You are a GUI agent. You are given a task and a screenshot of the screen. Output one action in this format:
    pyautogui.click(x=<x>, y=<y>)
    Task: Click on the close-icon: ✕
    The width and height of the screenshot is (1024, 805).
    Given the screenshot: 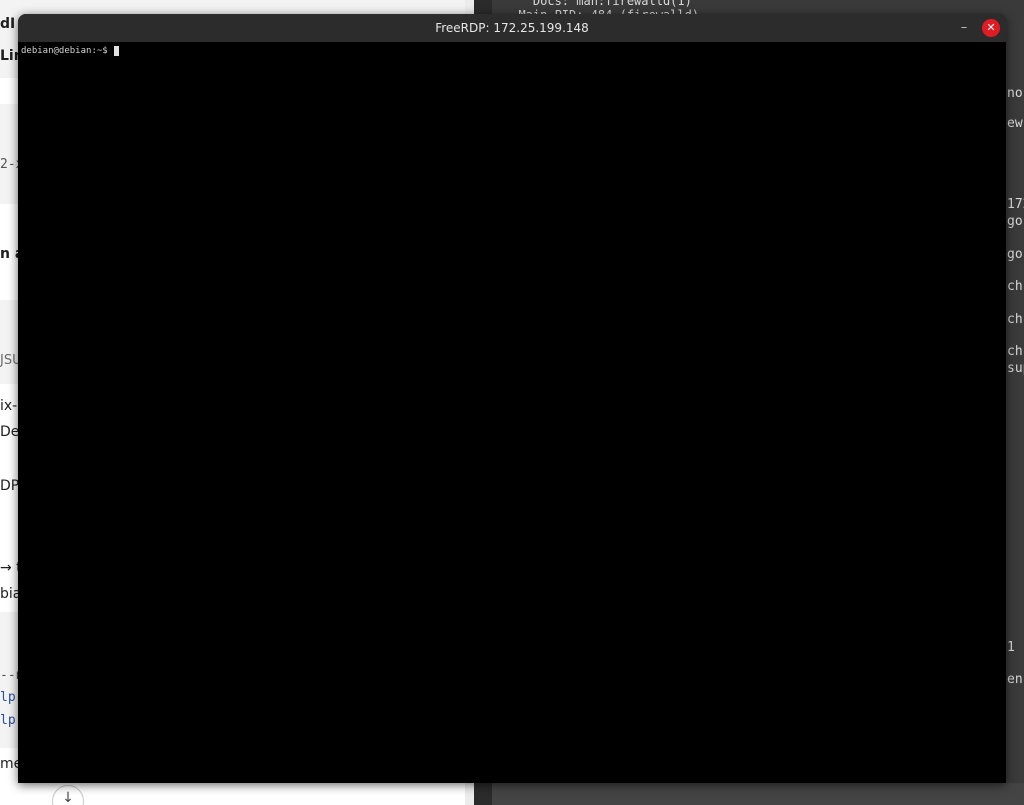 What is the action you would take?
    pyautogui.click(x=991, y=28)
    